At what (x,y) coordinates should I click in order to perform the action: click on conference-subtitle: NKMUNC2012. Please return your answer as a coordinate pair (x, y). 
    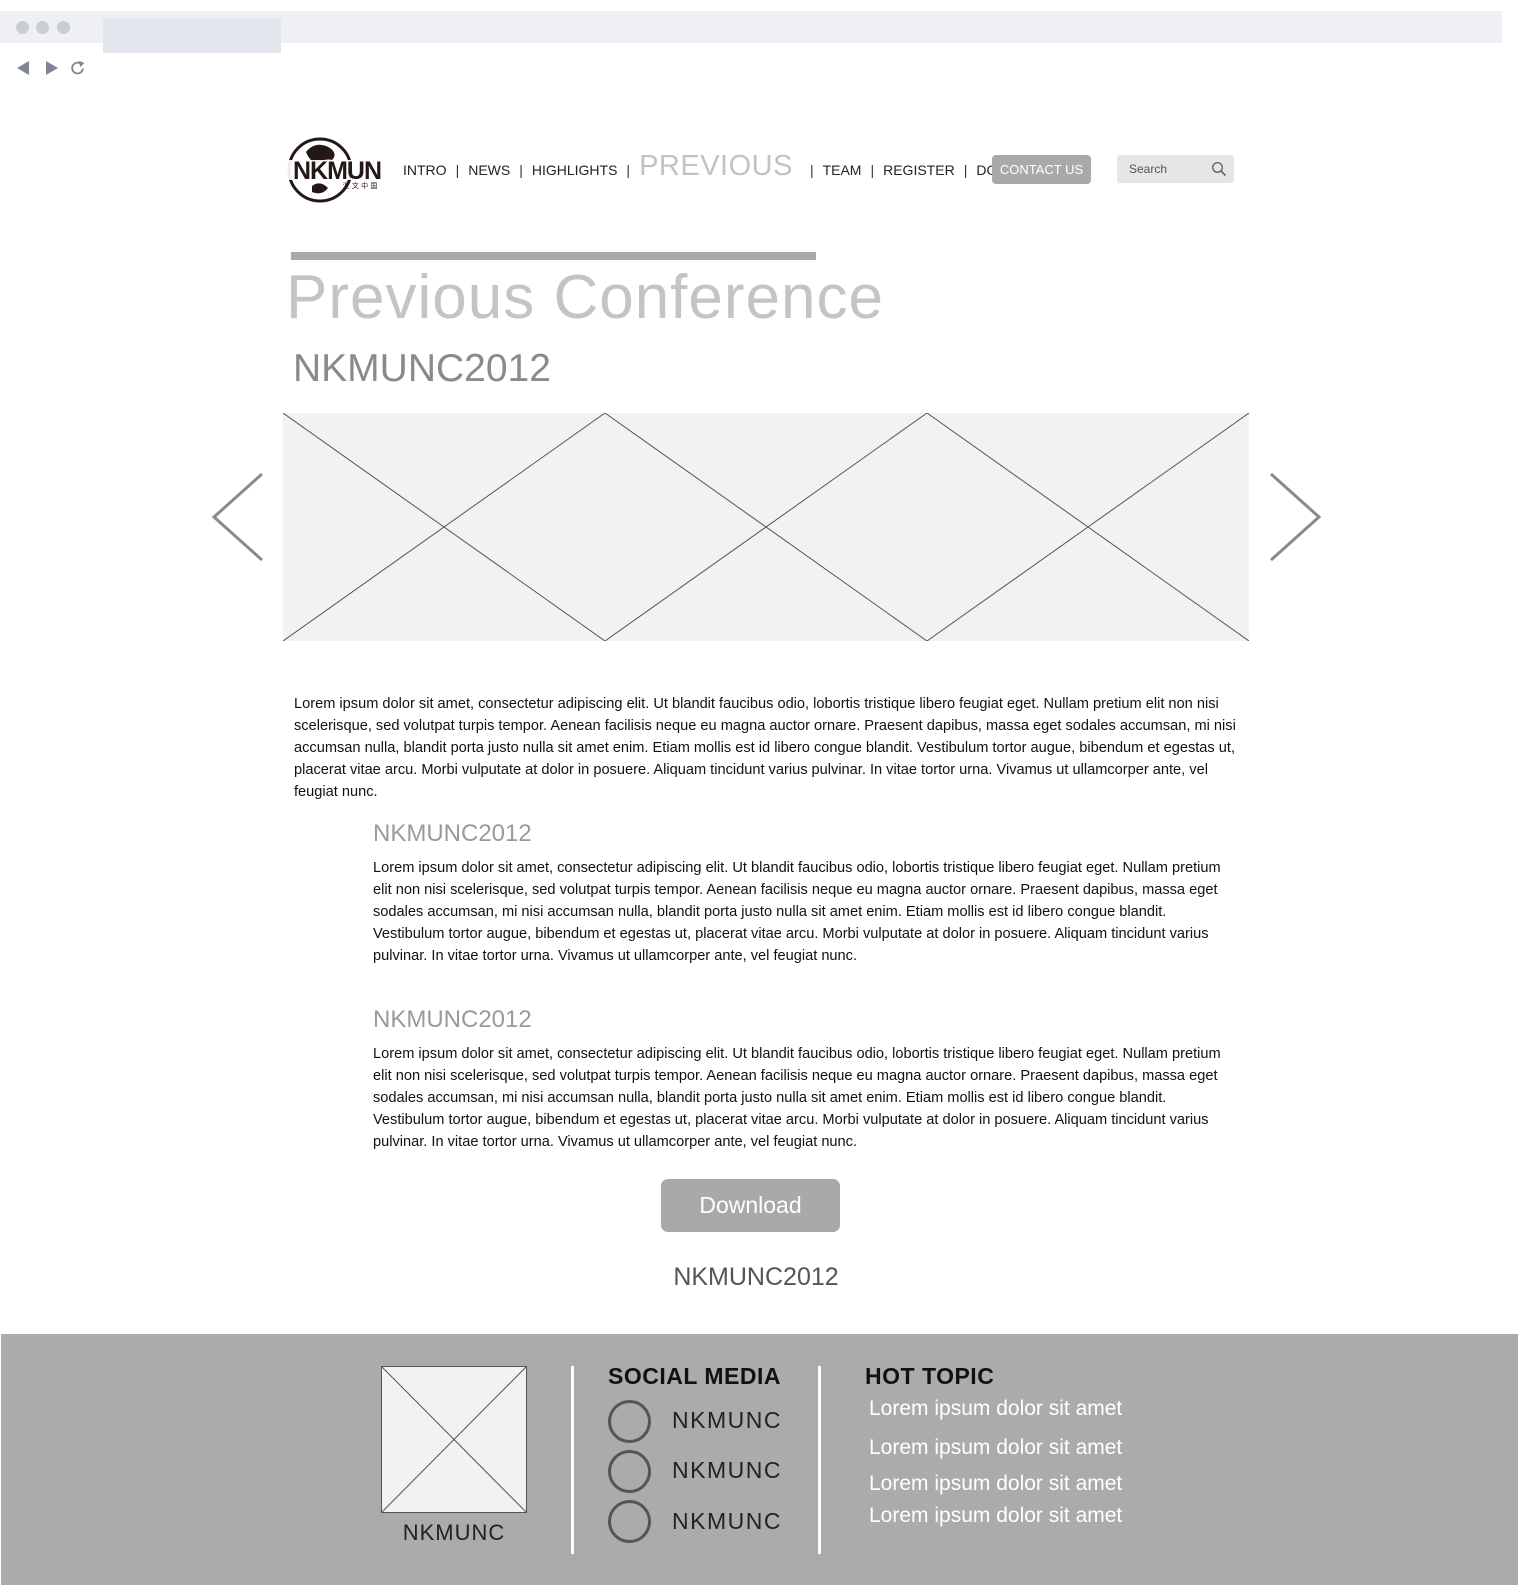
    Looking at the image, I should click on (422, 368).